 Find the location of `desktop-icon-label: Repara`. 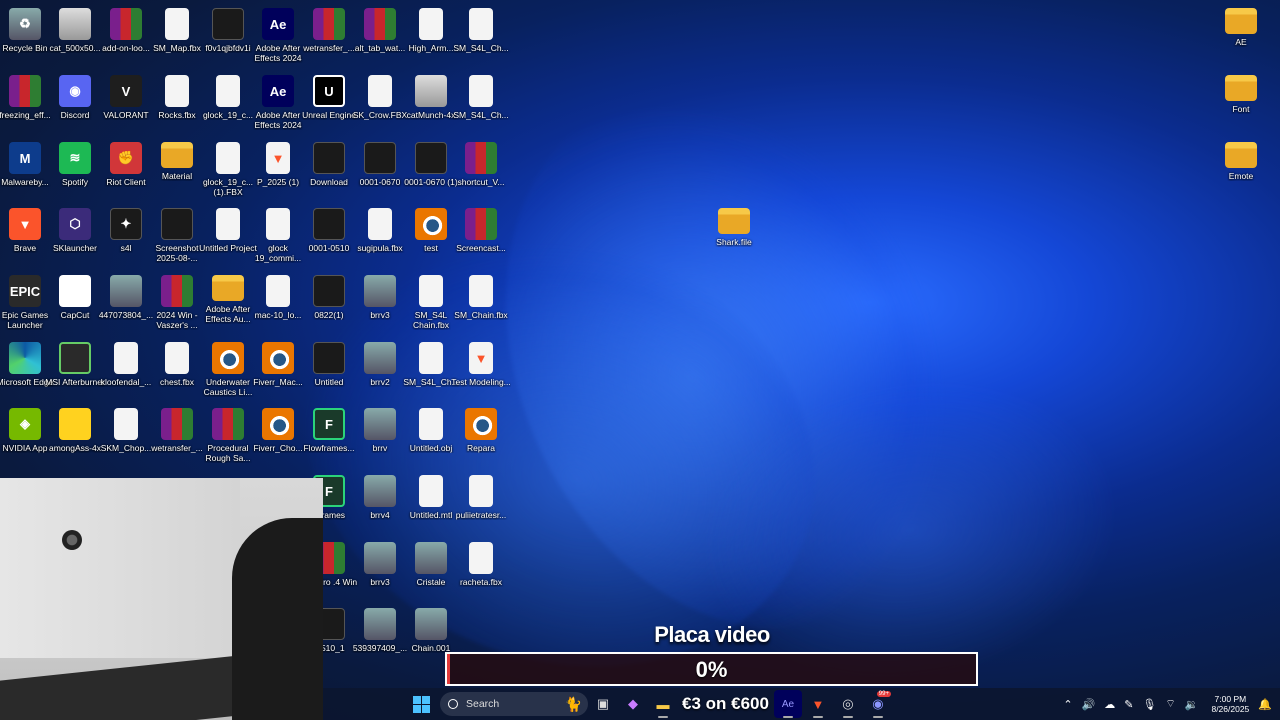

desktop-icon-label: Repara is located at coordinates (481, 448).